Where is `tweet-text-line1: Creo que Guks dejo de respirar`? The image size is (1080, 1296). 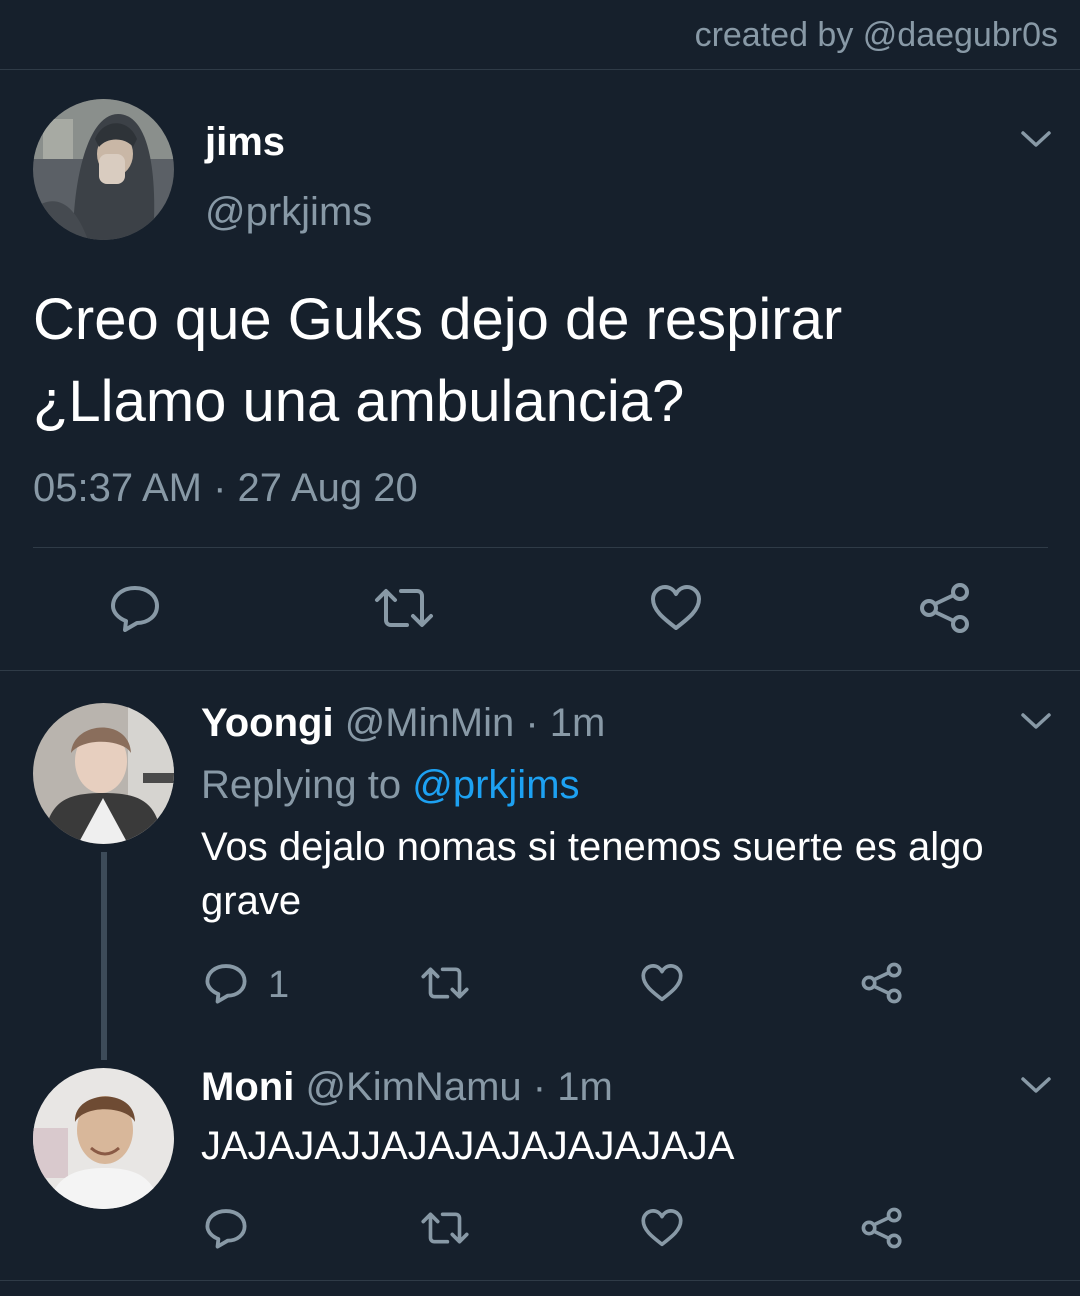
tweet-text-line1: Creo que Guks dejo de respirar is located at coordinates (438, 319).